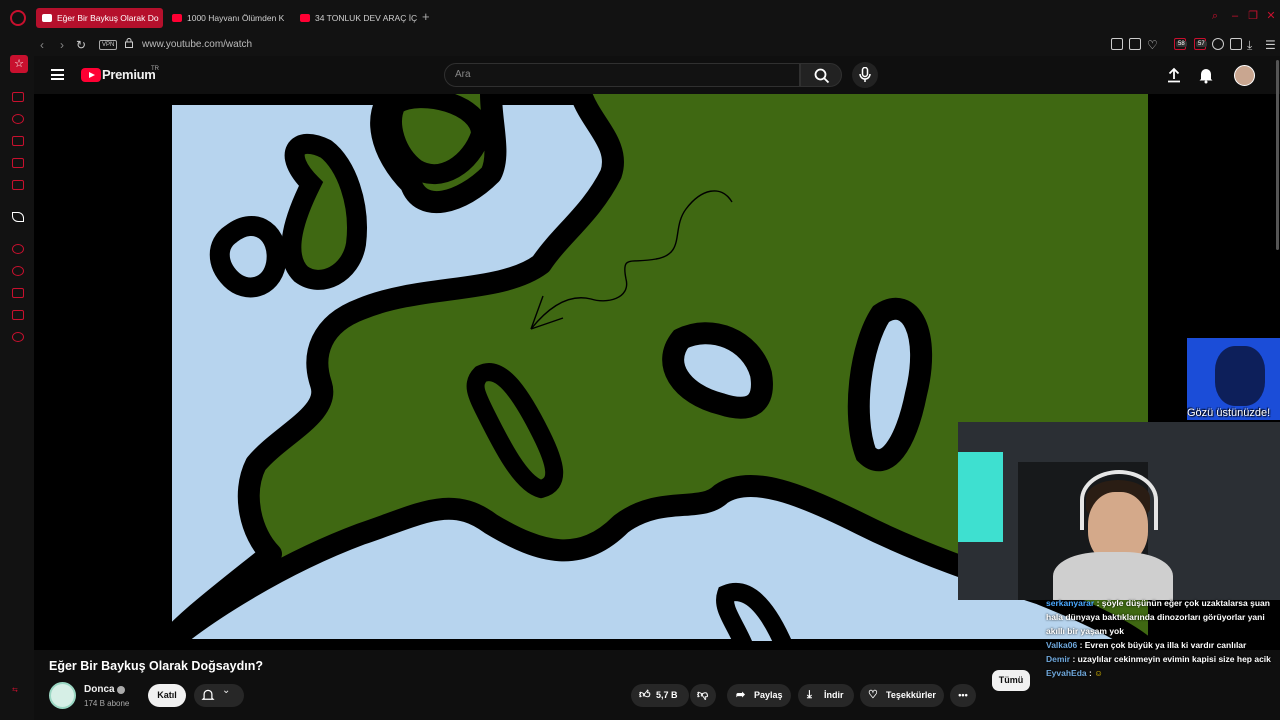 Image resolution: width=1280 pixels, height=720 pixels. What do you see at coordinates (42, 45) in the screenshot?
I see `back-icon: ‹` at bounding box center [42, 45].